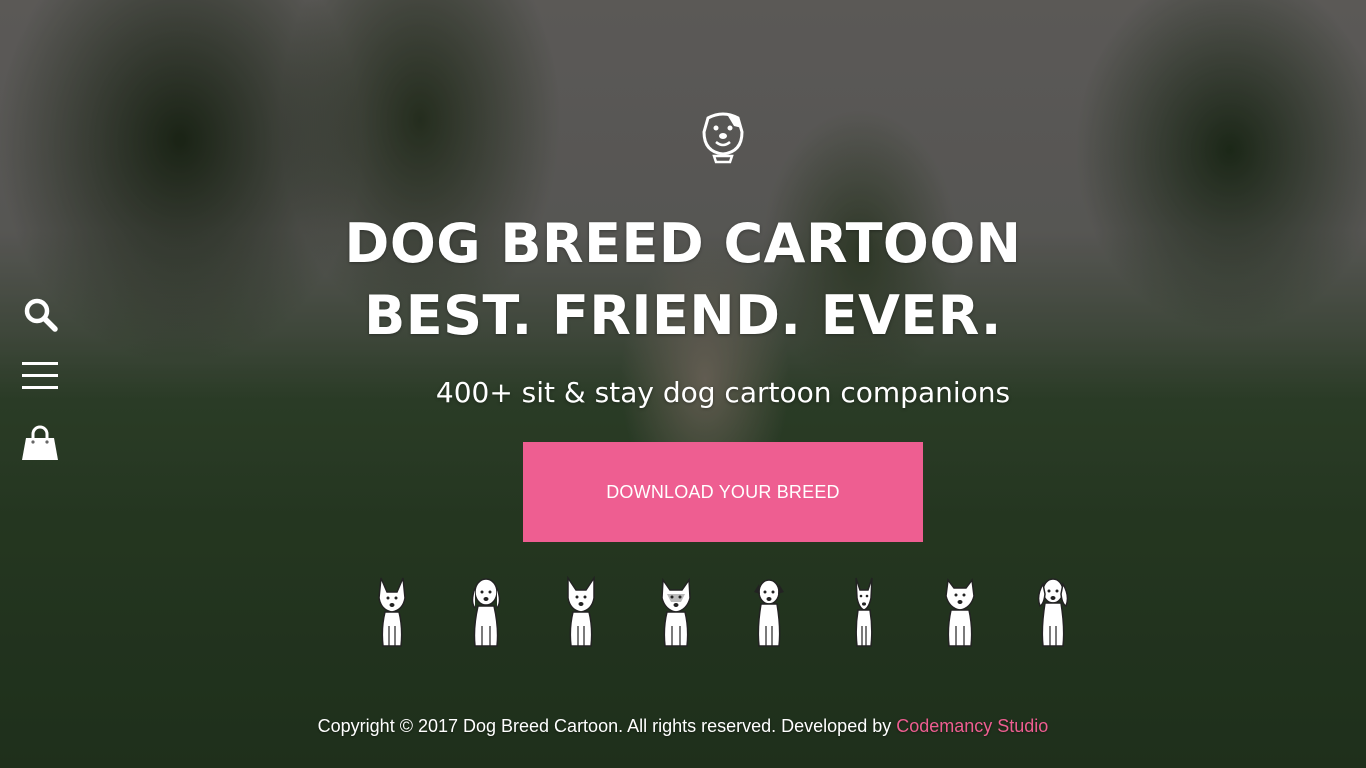 This screenshot has width=1366, height=768. Describe the element at coordinates (972, 726) in the screenshot. I see `studio-link: Codemancy Studio` at that location.